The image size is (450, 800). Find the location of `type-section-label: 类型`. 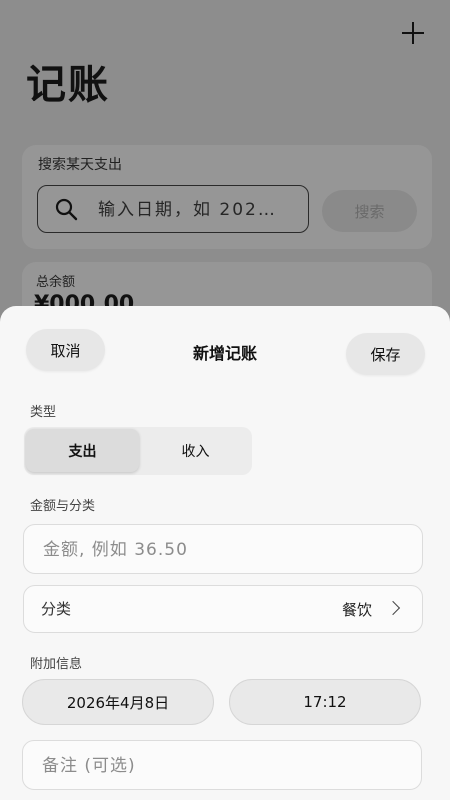

type-section-label: 类型 is located at coordinates (43, 412).